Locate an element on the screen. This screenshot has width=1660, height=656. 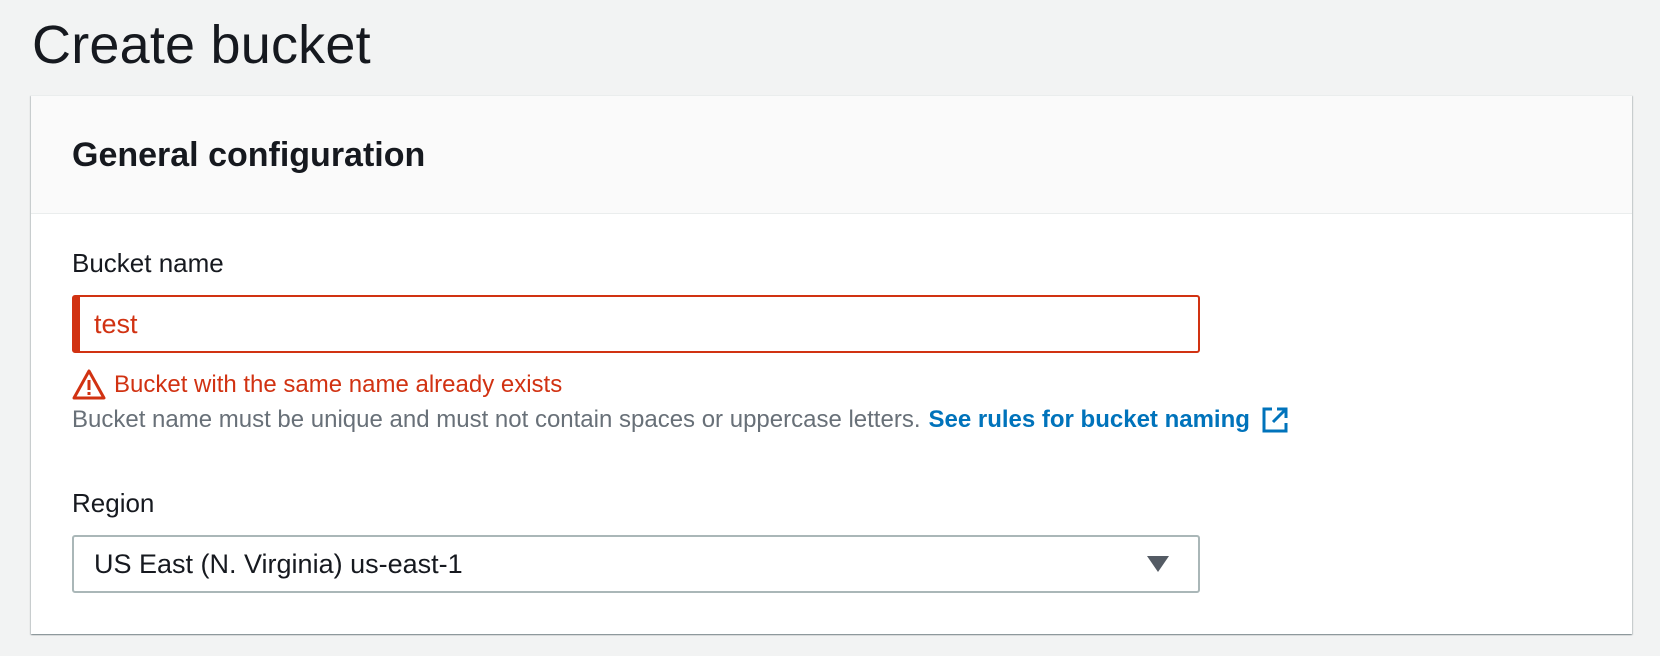
panel-title: General configuration is located at coordinates (249, 155).